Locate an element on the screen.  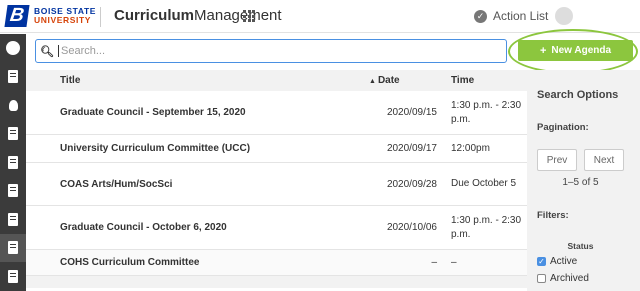
nav-documents is located at coordinates (13, 77).